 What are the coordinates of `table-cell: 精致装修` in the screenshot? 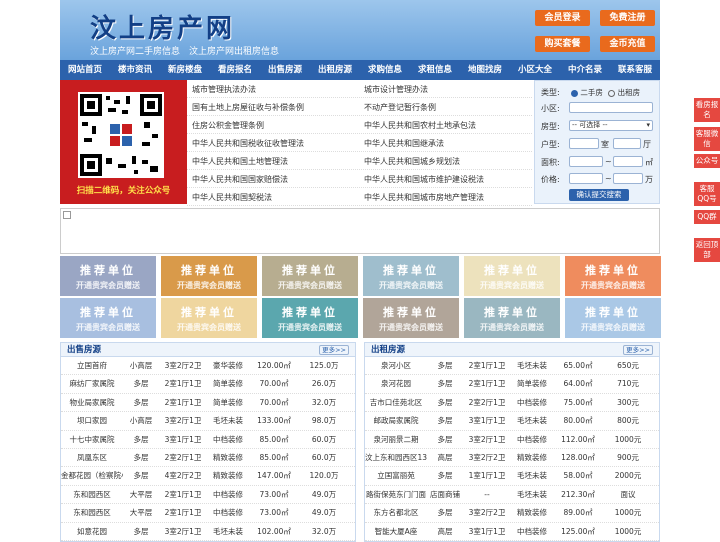 It's located at (228, 476).